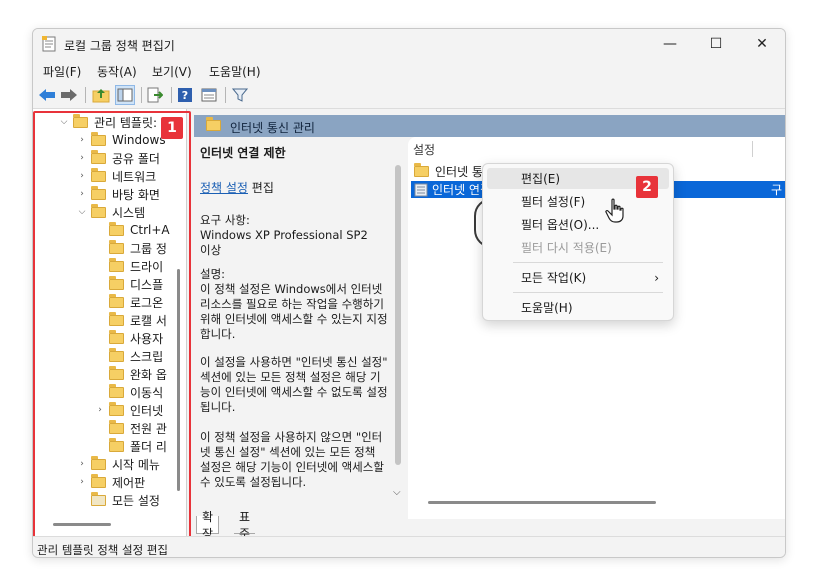  What do you see at coordinates (62, 71) in the screenshot?
I see `menu-file: 파일(F)` at bounding box center [62, 71].